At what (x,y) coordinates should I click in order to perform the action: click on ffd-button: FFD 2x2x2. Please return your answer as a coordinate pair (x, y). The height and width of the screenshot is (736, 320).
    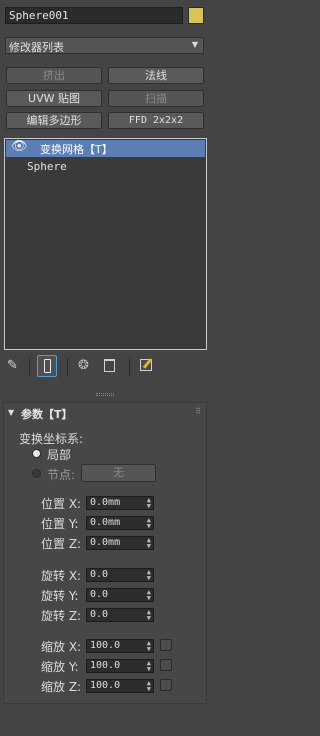
    Looking at the image, I should click on (156, 120).